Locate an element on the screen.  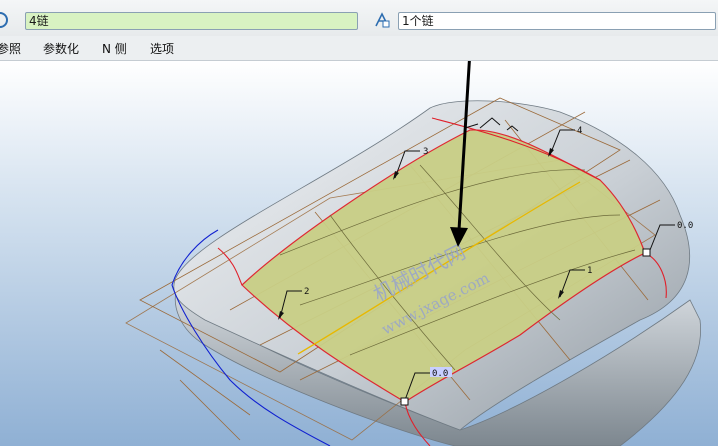
edge-label-2: 2 is located at coordinates (306, 292).